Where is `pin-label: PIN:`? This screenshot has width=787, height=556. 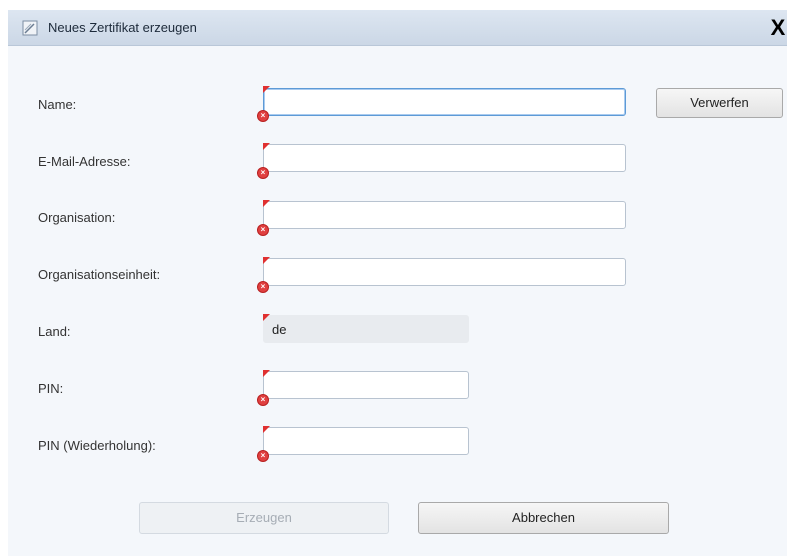
pin-label: PIN: is located at coordinates (51, 388).